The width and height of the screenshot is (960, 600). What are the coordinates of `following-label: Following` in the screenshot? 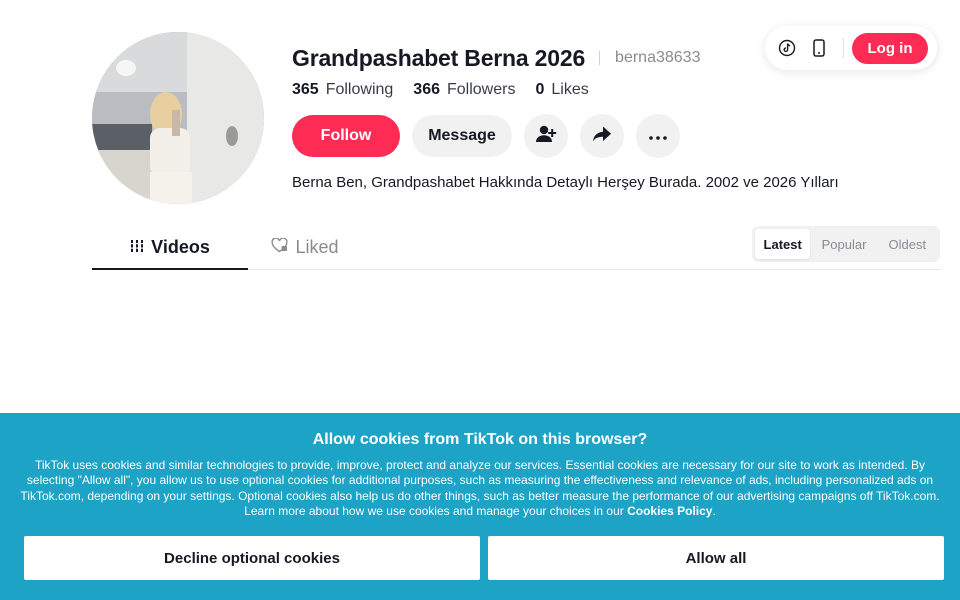 It's located at (359, 89).